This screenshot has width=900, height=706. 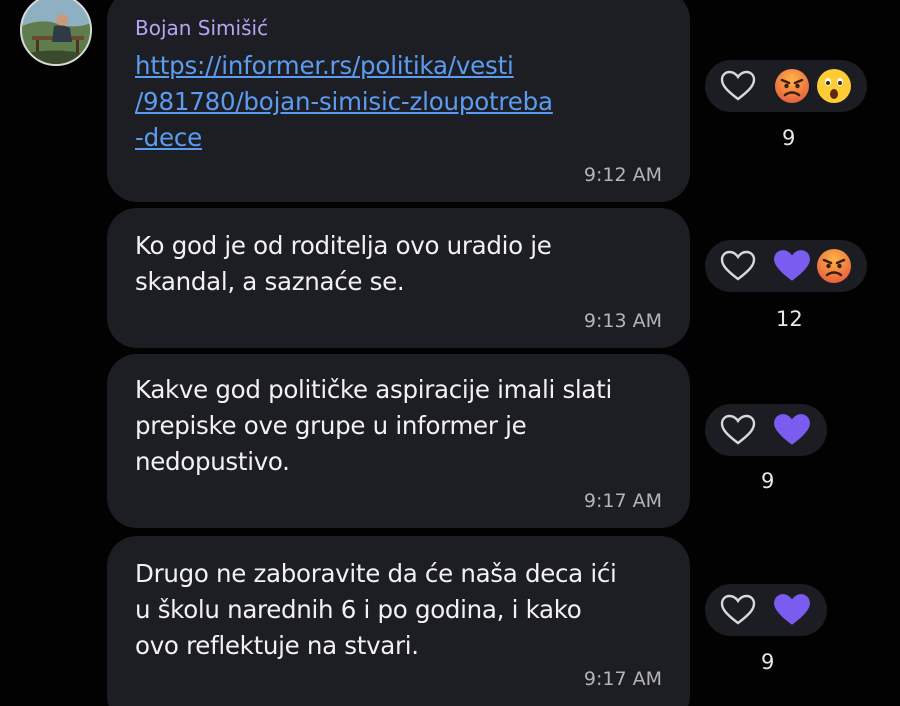 I want to click on message-time: 9:13 AM, so click(x=622, y=321).